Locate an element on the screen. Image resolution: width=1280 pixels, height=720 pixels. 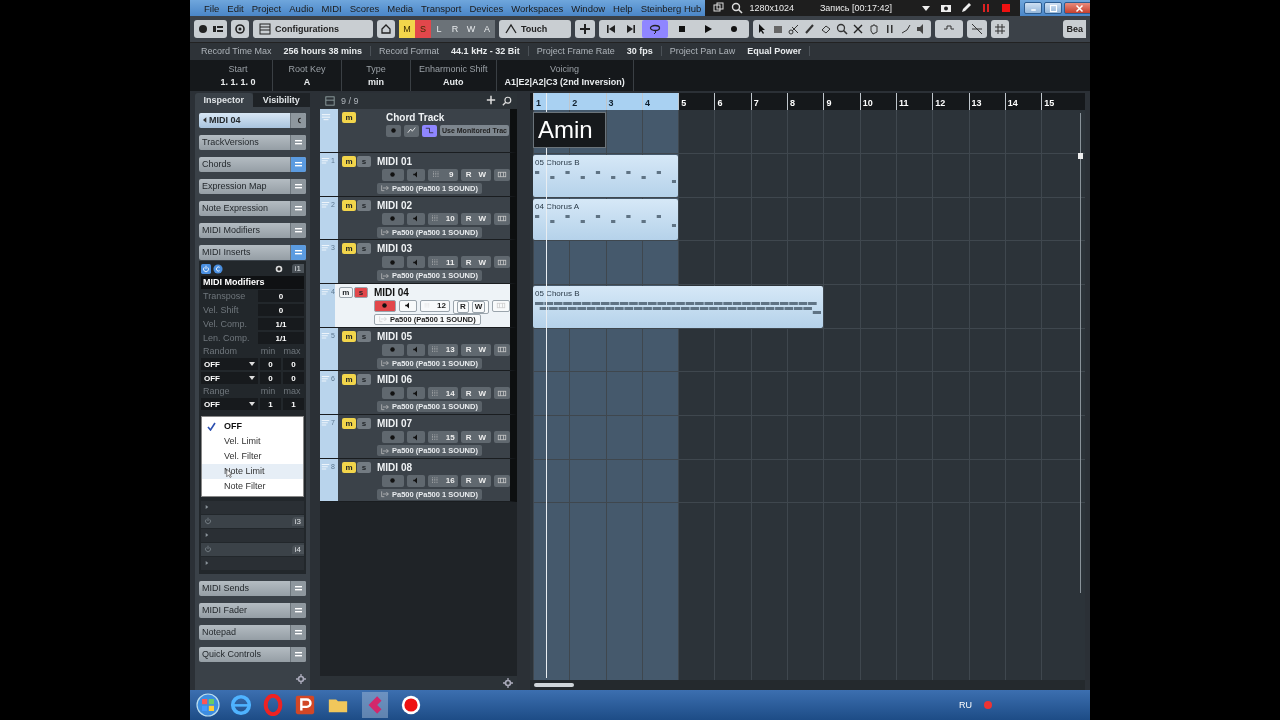
parameter-value: 1/1 is located at coordinates (281, 324).